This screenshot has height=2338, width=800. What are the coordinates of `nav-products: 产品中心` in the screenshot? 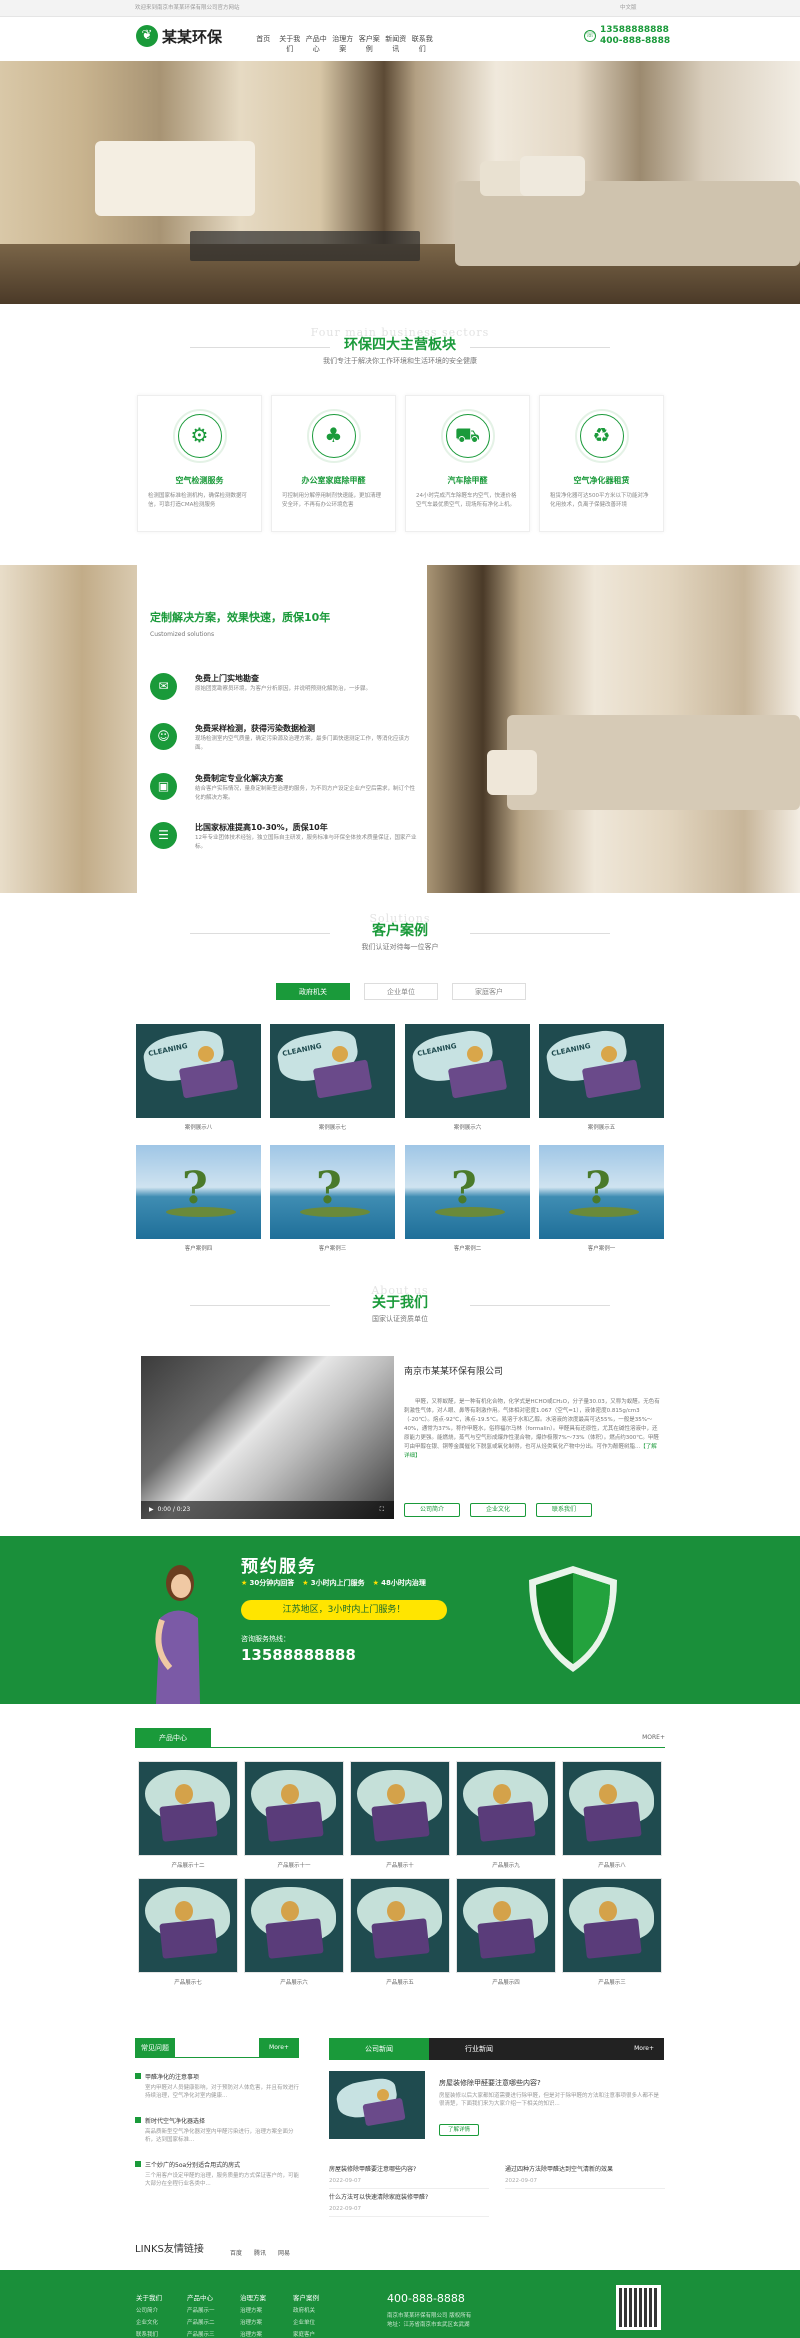 It's located at (316, 44).